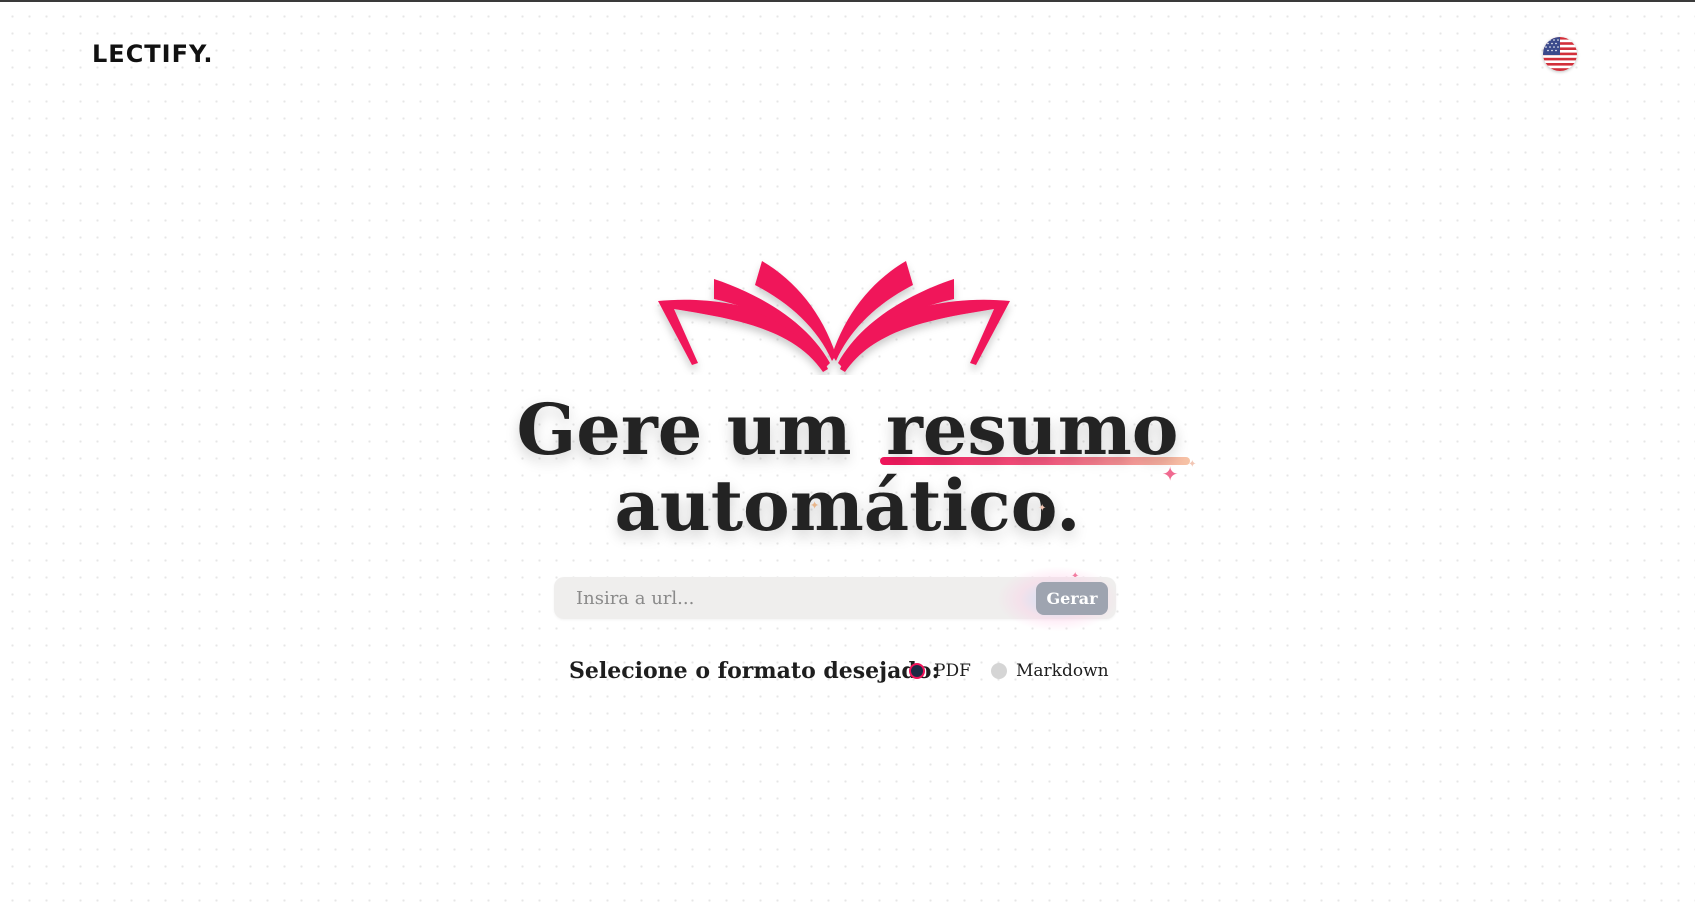 The image size is (1695, 904). Describe the element at coordinates (754, 671) in the screenshot. I see `format-label: Selecione o formato desejado:` at that location.